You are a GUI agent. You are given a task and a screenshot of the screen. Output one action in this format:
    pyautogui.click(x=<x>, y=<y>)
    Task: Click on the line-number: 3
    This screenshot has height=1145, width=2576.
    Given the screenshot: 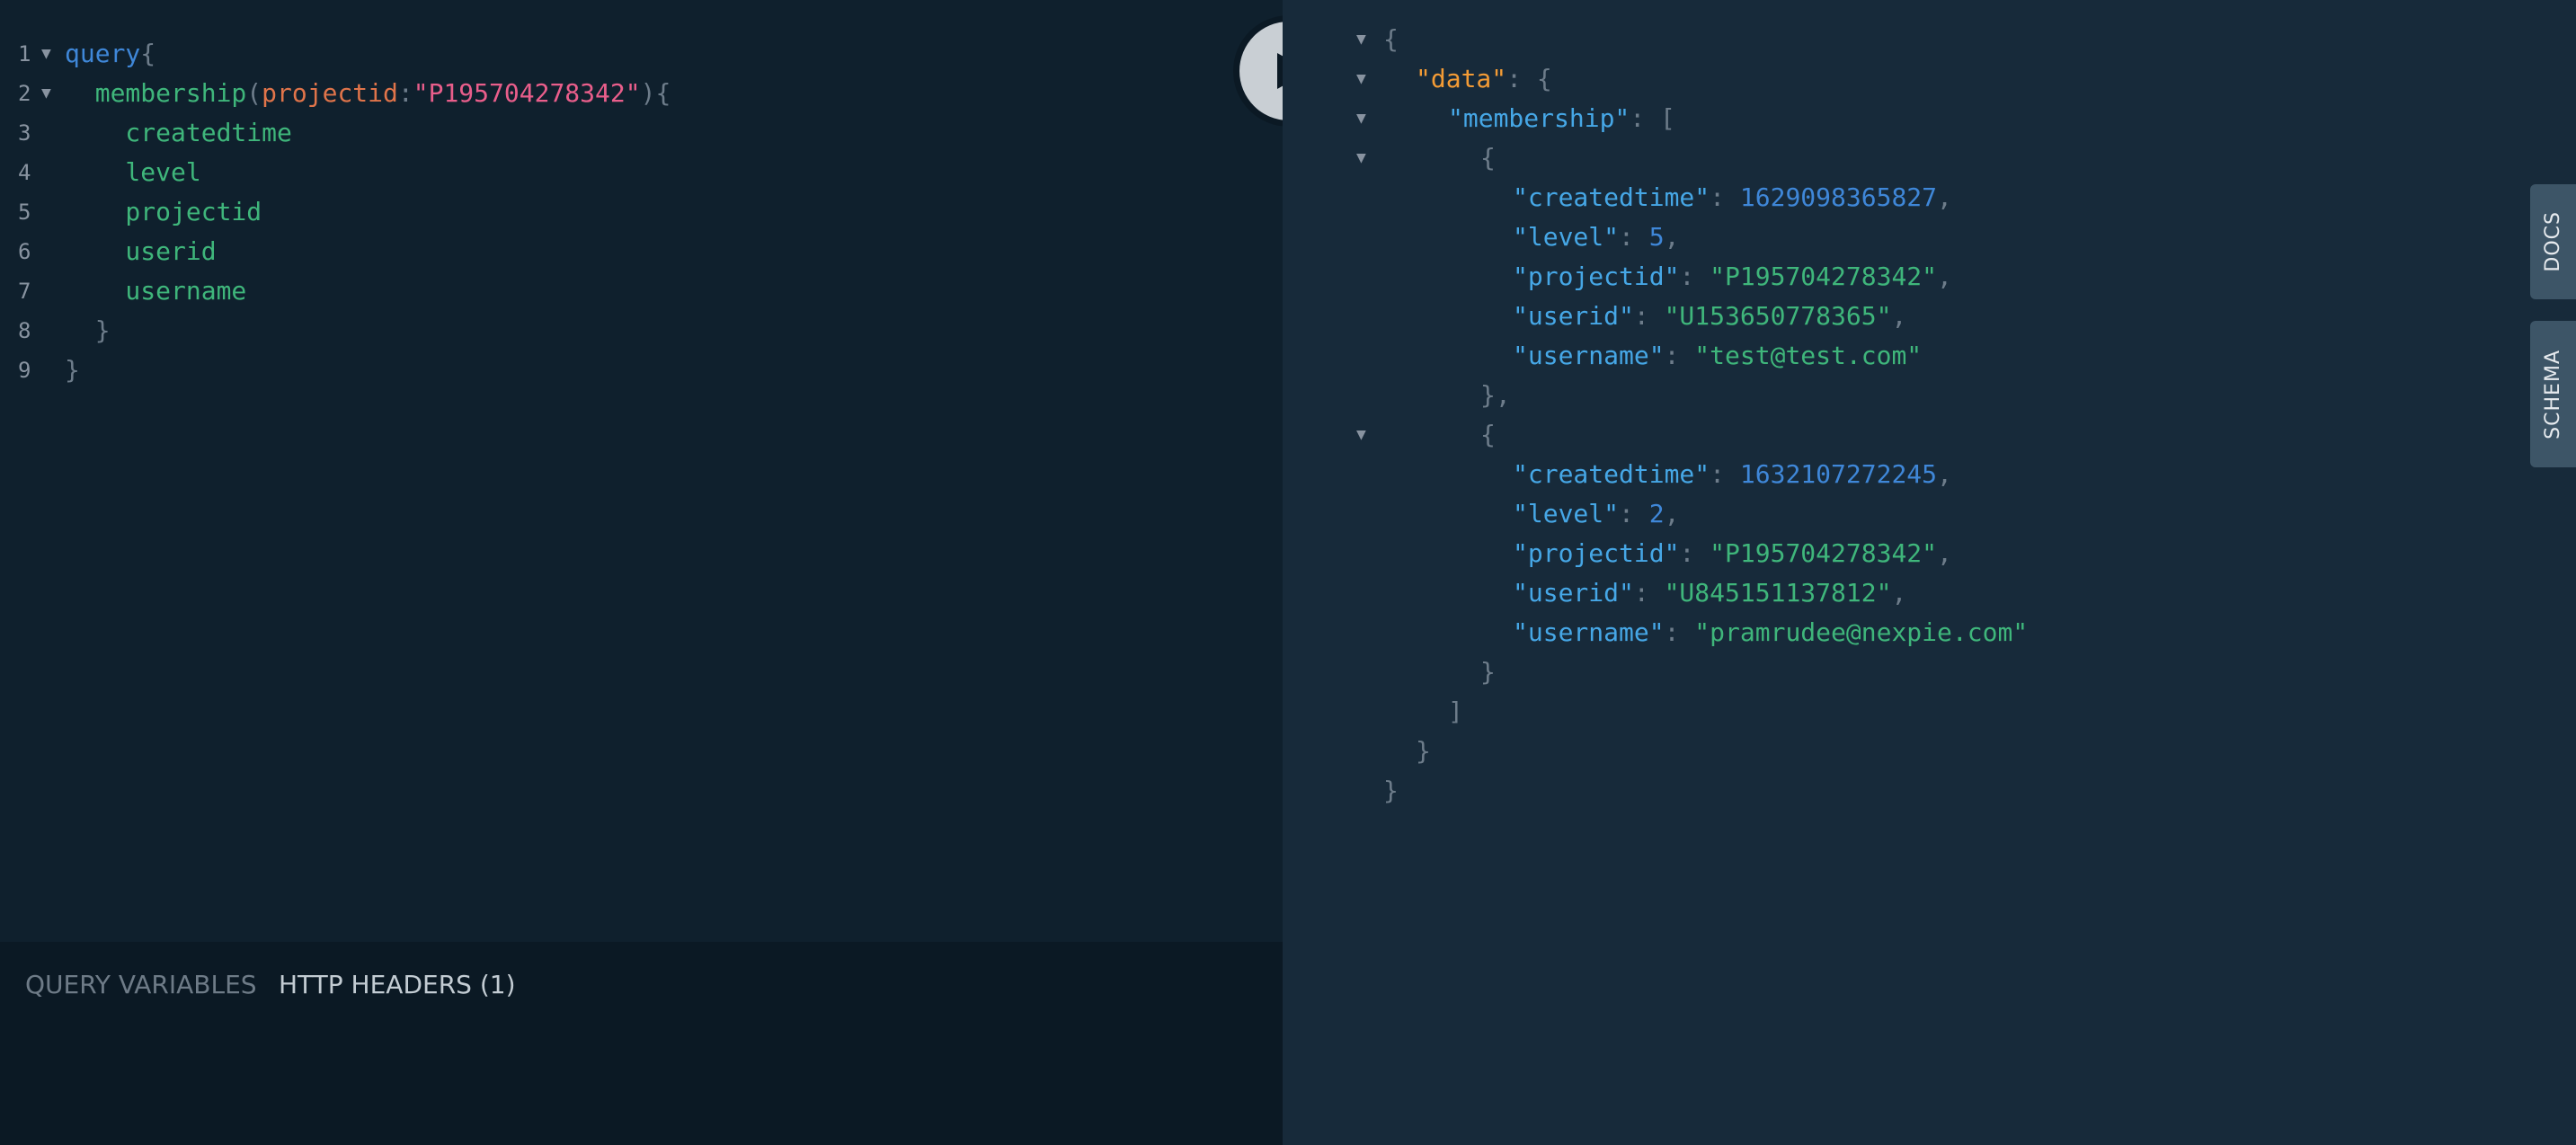 What is the action you would take?
    pyautogui.click(x=24, y=133)
    